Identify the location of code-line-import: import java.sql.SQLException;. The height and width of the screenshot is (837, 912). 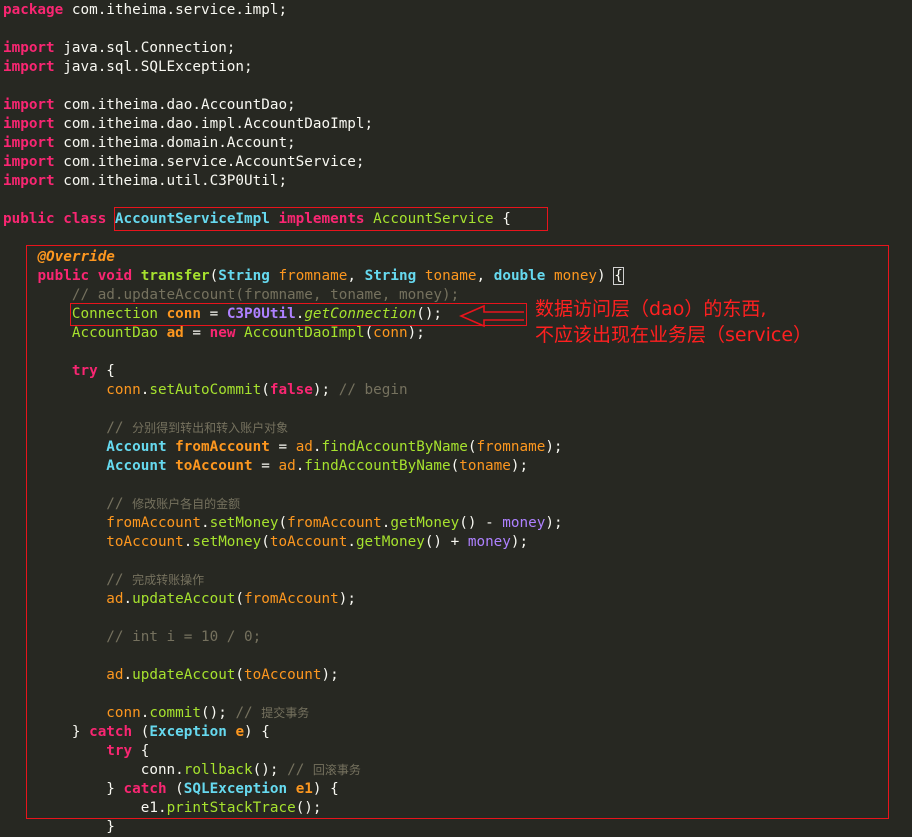
(128, 67).